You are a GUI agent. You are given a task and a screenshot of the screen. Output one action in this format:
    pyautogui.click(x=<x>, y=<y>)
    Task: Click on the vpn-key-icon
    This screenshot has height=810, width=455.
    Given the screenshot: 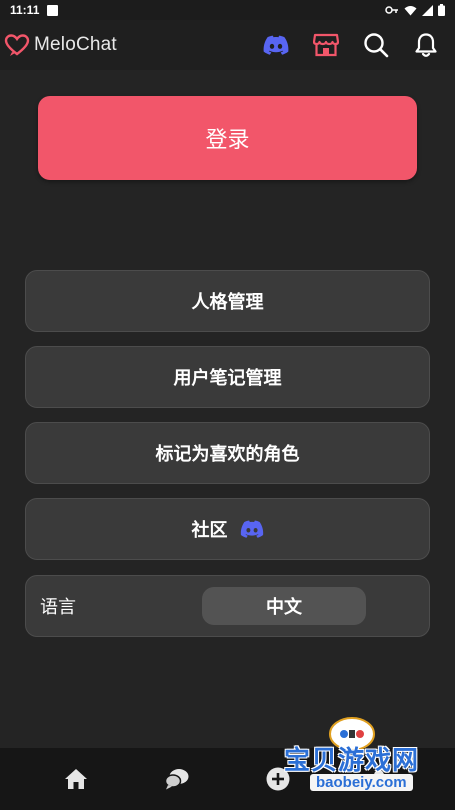 What is the action you would take?
    pyautogui.click(x=391, y=10)
    